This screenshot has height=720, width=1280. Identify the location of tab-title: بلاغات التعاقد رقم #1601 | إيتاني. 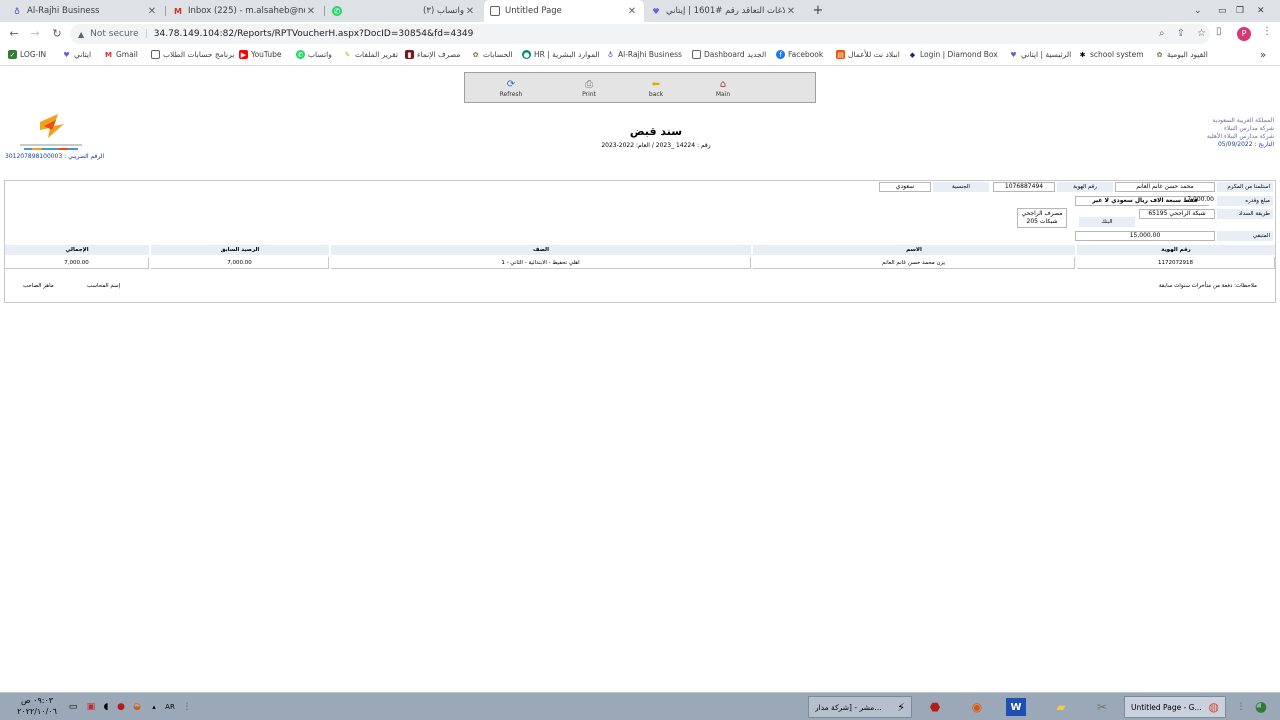
(725, 11).